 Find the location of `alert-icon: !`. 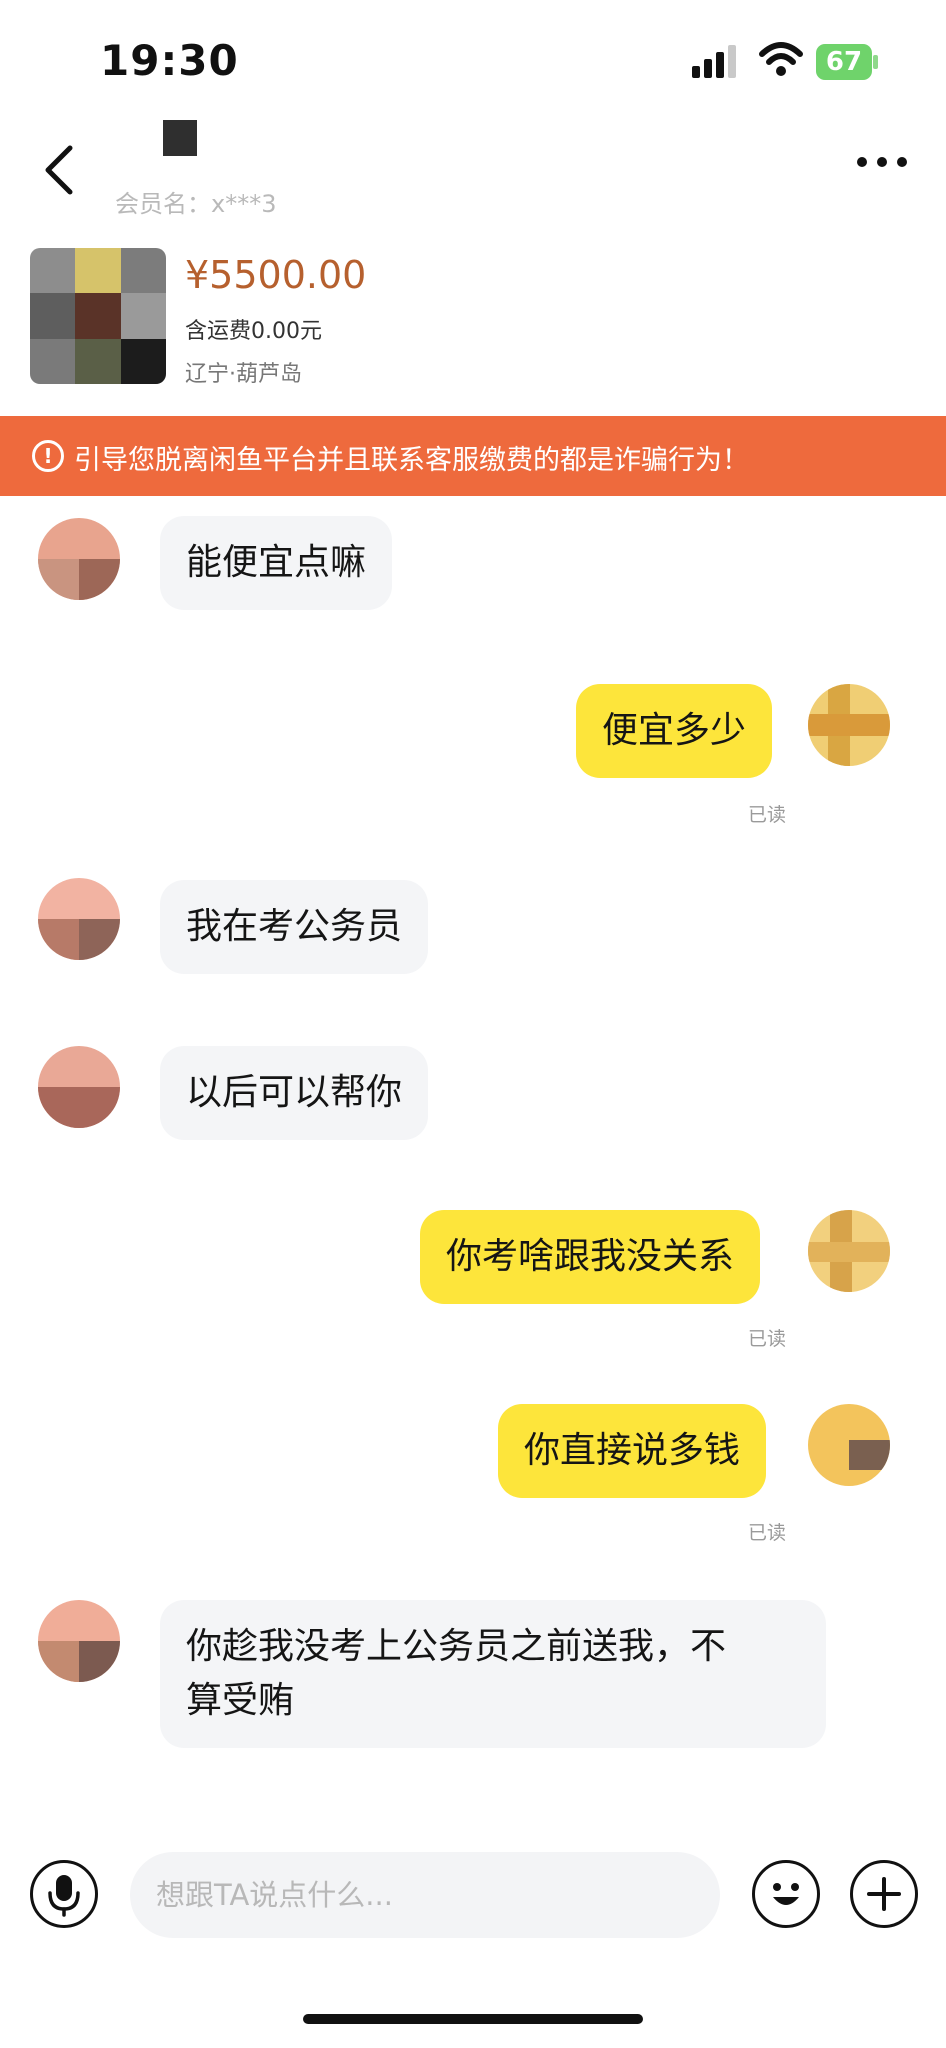

alert-icon: ! is located at coordinates (48, 456).